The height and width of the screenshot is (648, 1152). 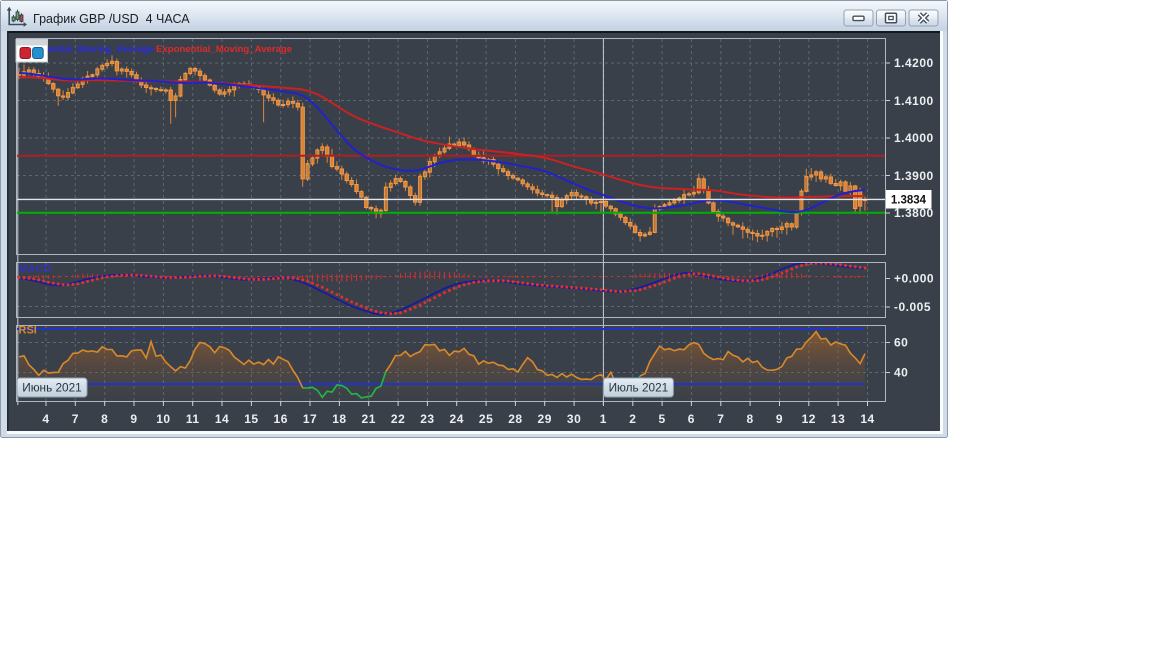 I want to click on svg-text: 22, so click(x=398, y=419).